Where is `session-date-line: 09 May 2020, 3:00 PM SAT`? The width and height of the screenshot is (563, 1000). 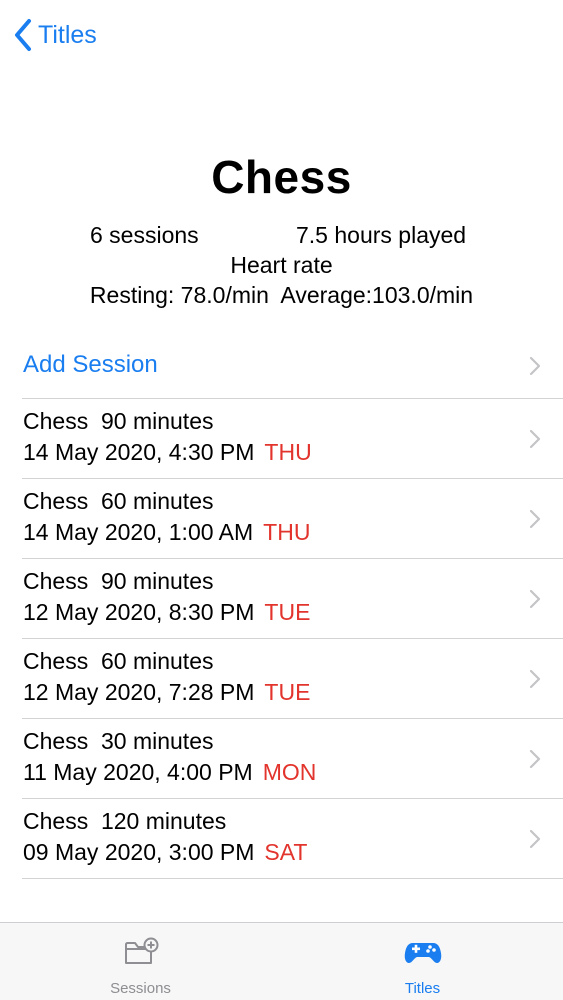 session-date-line: 09 May 2020, 3:00 PM SAT is located at coordinates (165, 852).